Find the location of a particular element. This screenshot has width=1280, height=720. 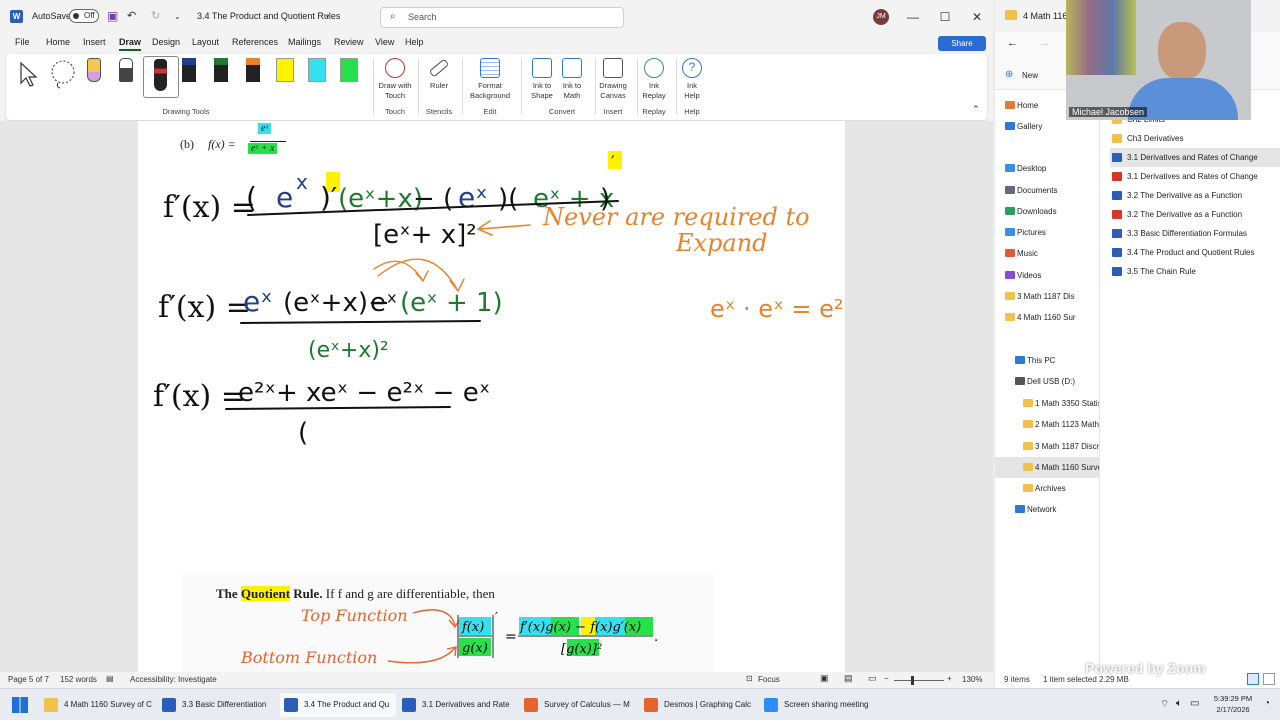

ink-replay-button: Ink Replay is located at coordinates (654, 78).